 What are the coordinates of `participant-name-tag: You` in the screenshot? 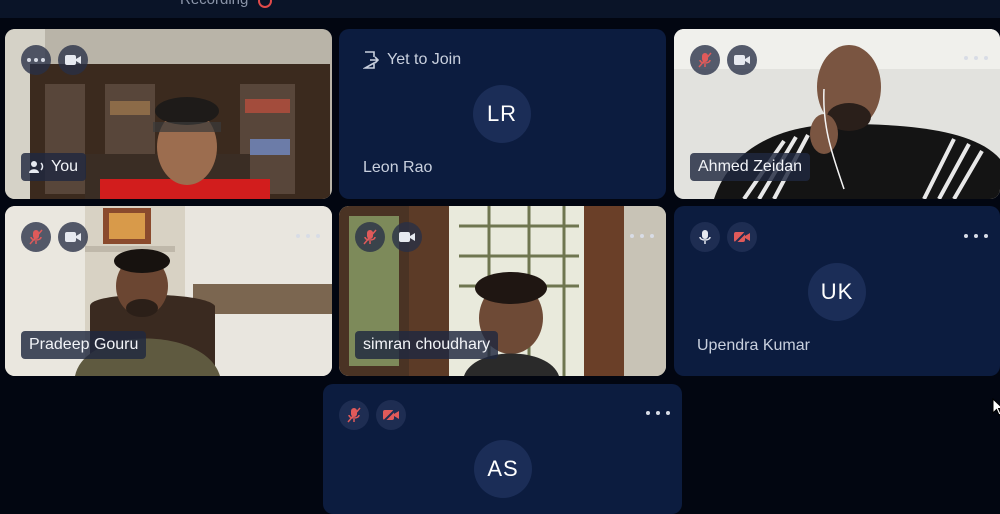 It's located at (53, 167).